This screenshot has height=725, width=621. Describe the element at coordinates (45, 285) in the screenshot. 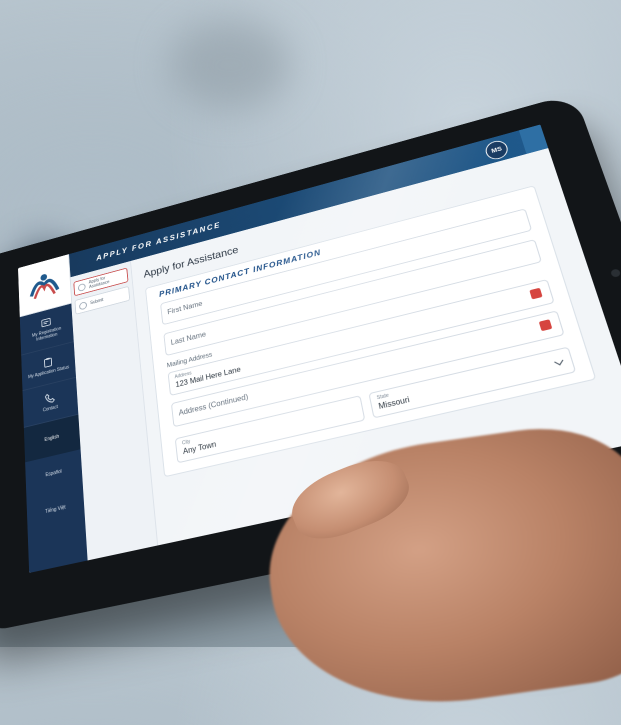

I see `logo-icon` at that location.